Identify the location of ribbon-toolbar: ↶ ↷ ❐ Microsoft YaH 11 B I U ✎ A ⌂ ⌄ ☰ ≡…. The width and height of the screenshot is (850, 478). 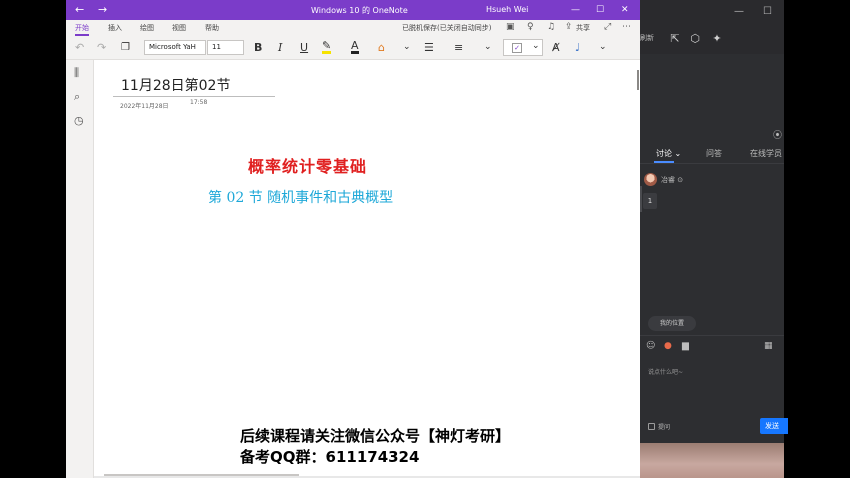
(353, 48).